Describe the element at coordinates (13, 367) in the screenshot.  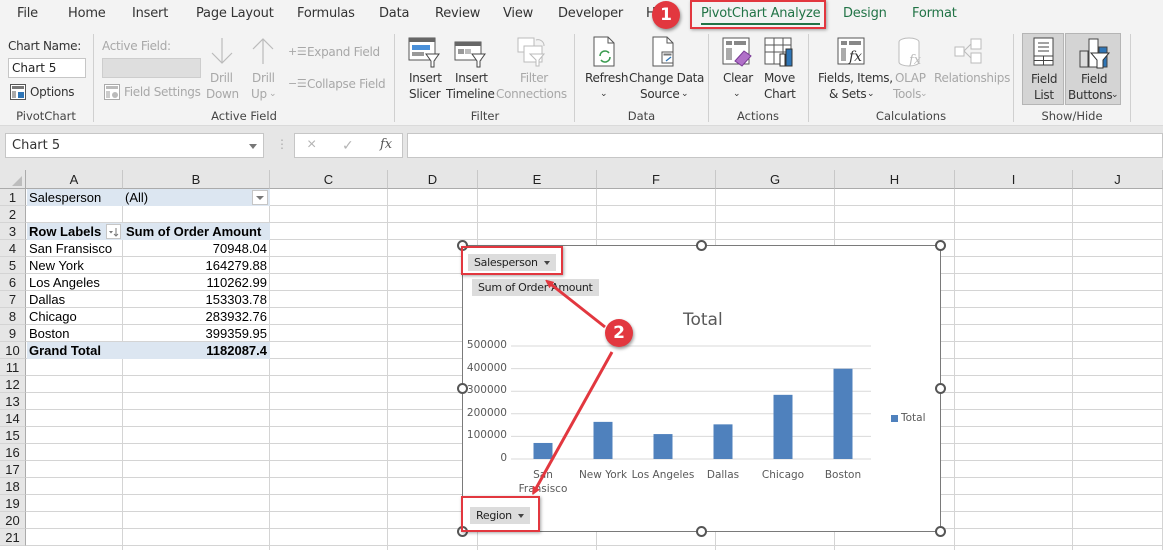
I see `row-header-11: 11` at that location.